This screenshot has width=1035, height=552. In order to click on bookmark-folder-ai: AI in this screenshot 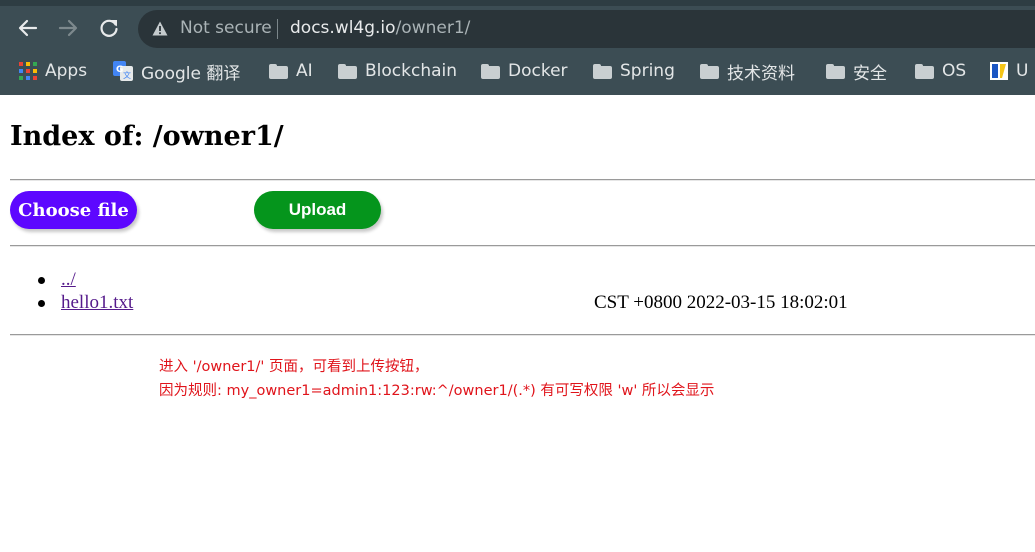, I will do `click(291, 71)`.